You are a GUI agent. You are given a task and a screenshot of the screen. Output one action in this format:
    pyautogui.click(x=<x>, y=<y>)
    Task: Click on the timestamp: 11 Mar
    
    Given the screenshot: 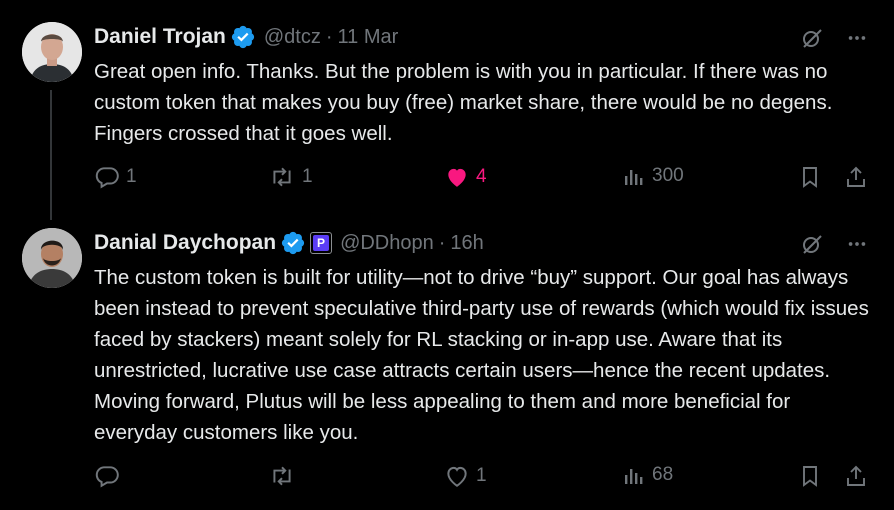 What is the action you would take?
    pyautogui.click(x=368, y=37)
    